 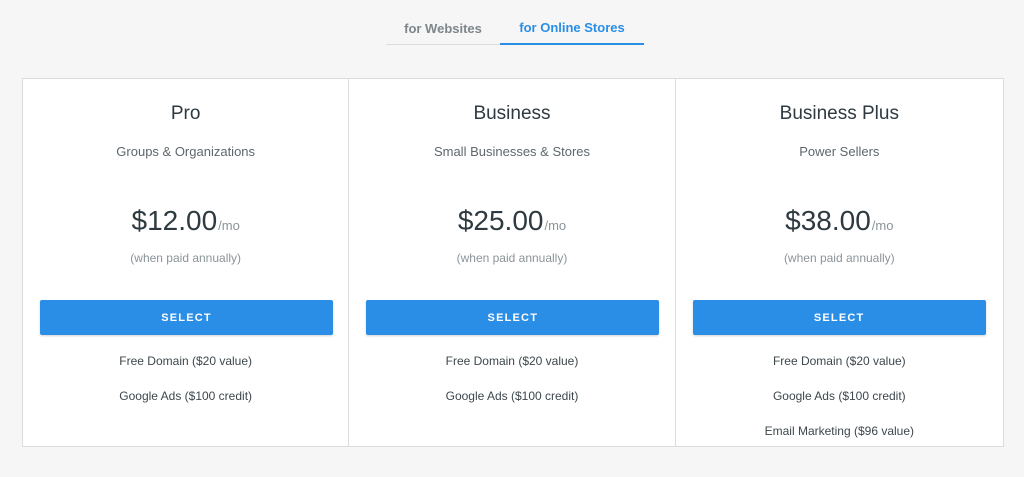 What do you see at coordinates (572, 28) in the screenshot?
I see `tab-for-online-stores: for Online Stores` at bounding box center [572, 28].